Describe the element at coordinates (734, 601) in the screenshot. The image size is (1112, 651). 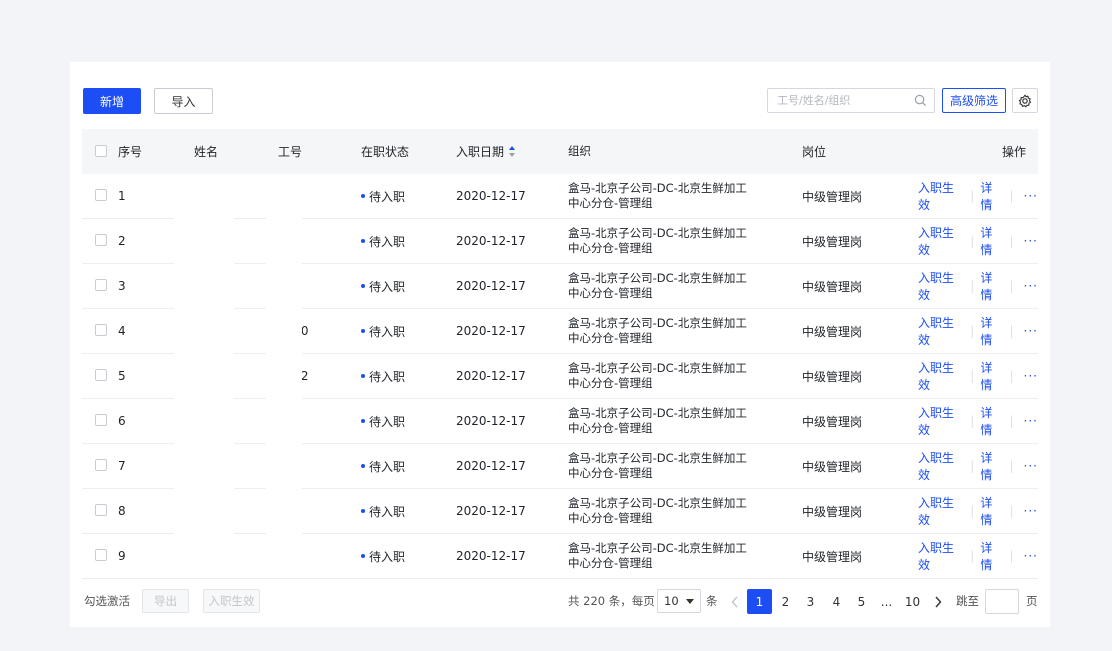
I see `prev-page-button` at that location.